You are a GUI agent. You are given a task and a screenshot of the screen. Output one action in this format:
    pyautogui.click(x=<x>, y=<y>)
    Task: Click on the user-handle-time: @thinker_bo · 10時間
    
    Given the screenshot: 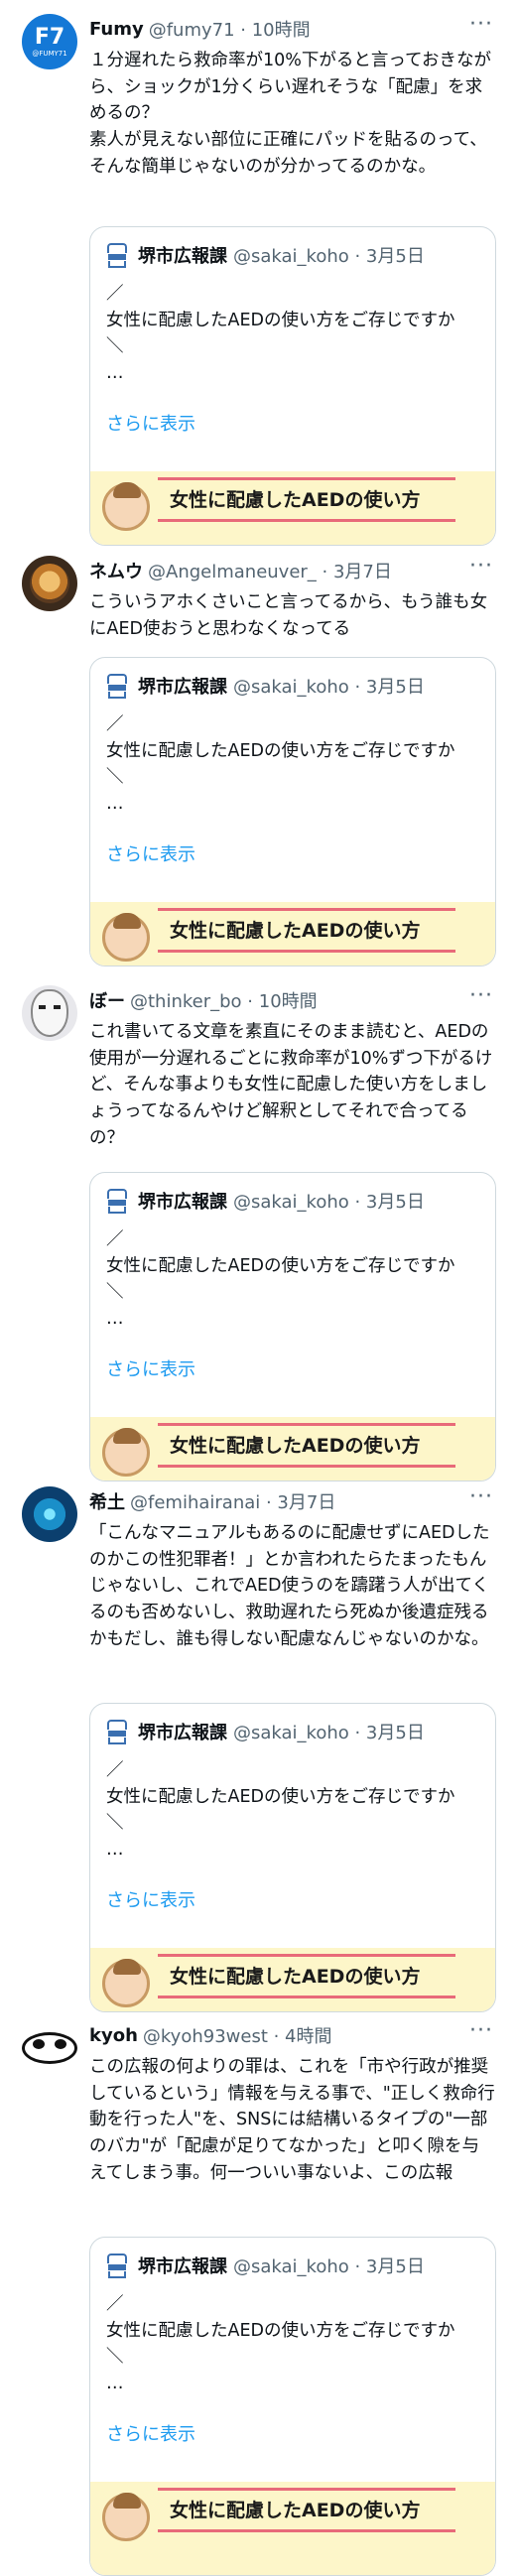 What is the action you would take?
    pyautogui.click(x=224, y=1000)
    